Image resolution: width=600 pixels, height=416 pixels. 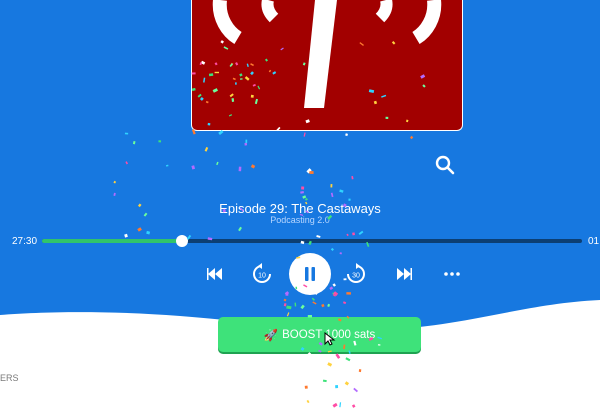 I want to click on replay-seconds: 10, so click(x=262, y=276).